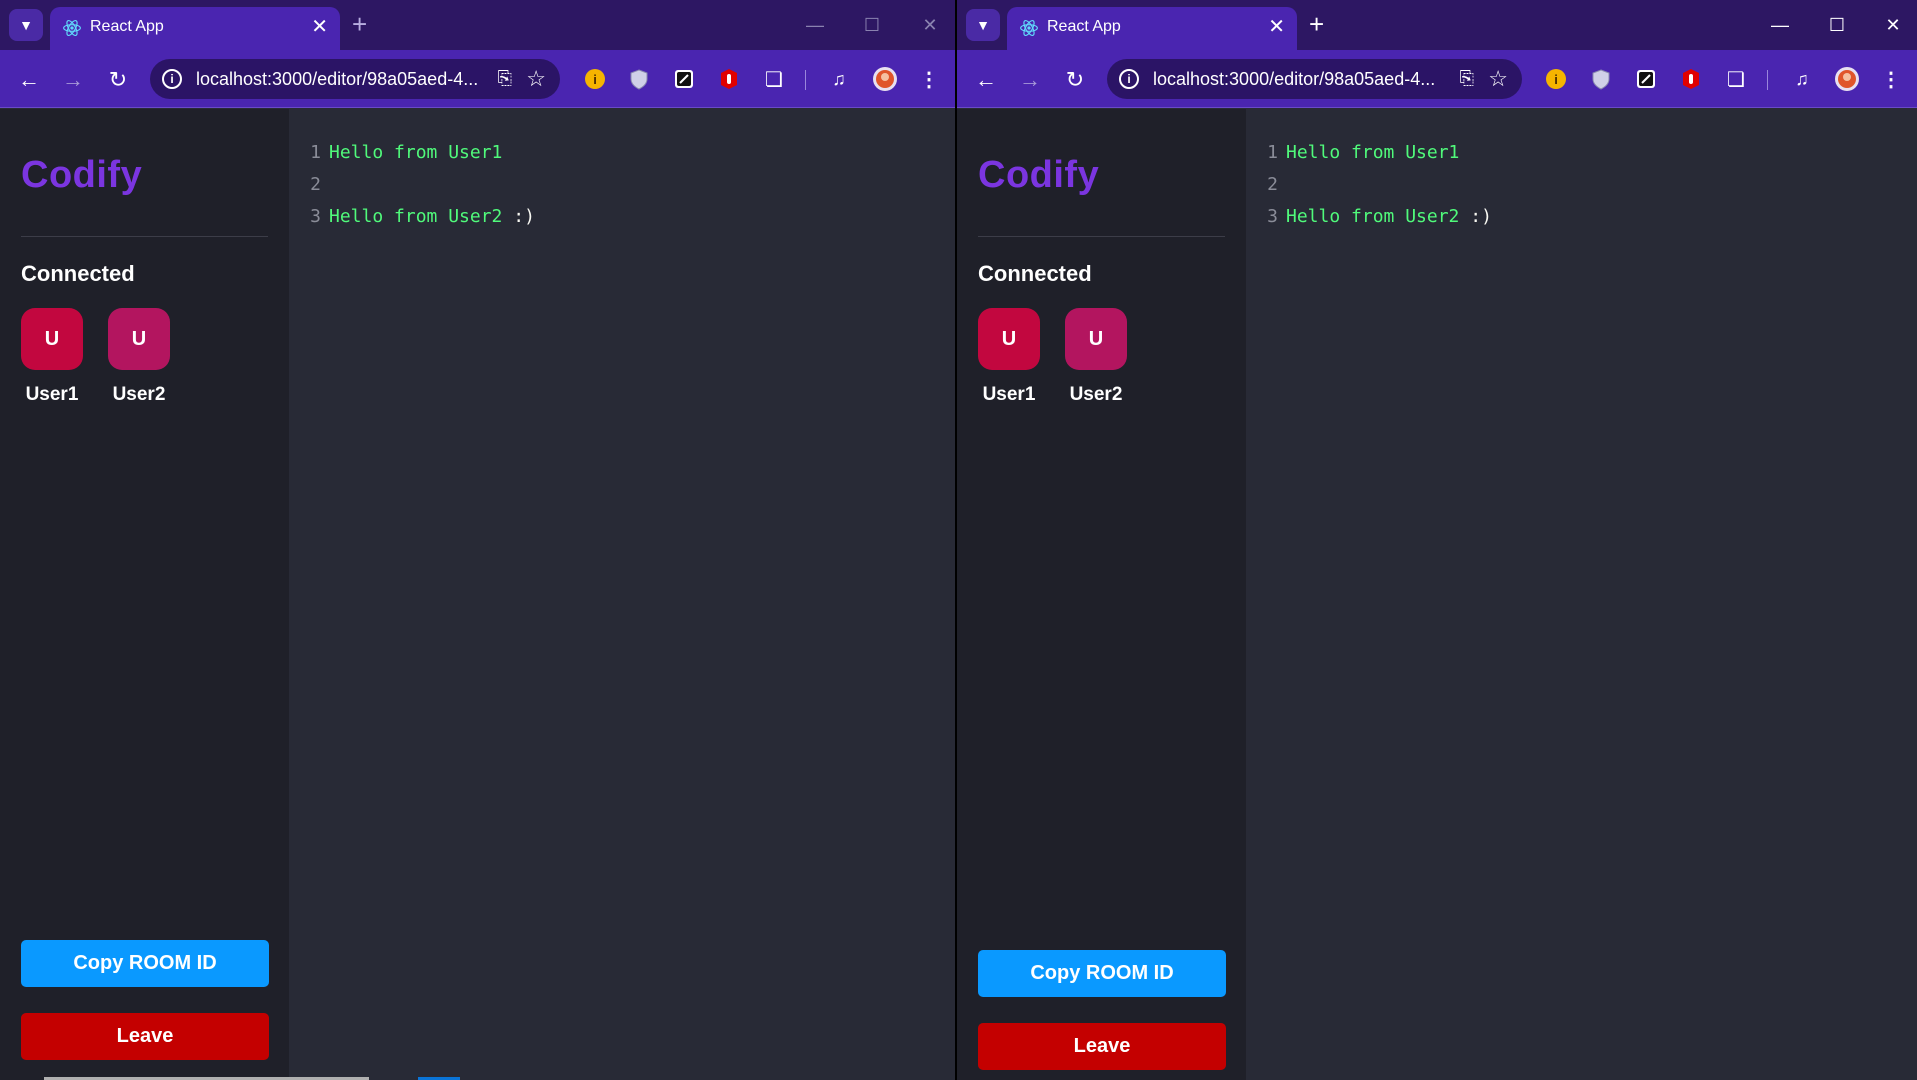 Image resolution: width=1917 pixels, height=1080 pixels. What do you see at coordinates (1373, 152) in the screenshot?
I see `code-text: Hello from User1` at bounding box center [1373, 152].